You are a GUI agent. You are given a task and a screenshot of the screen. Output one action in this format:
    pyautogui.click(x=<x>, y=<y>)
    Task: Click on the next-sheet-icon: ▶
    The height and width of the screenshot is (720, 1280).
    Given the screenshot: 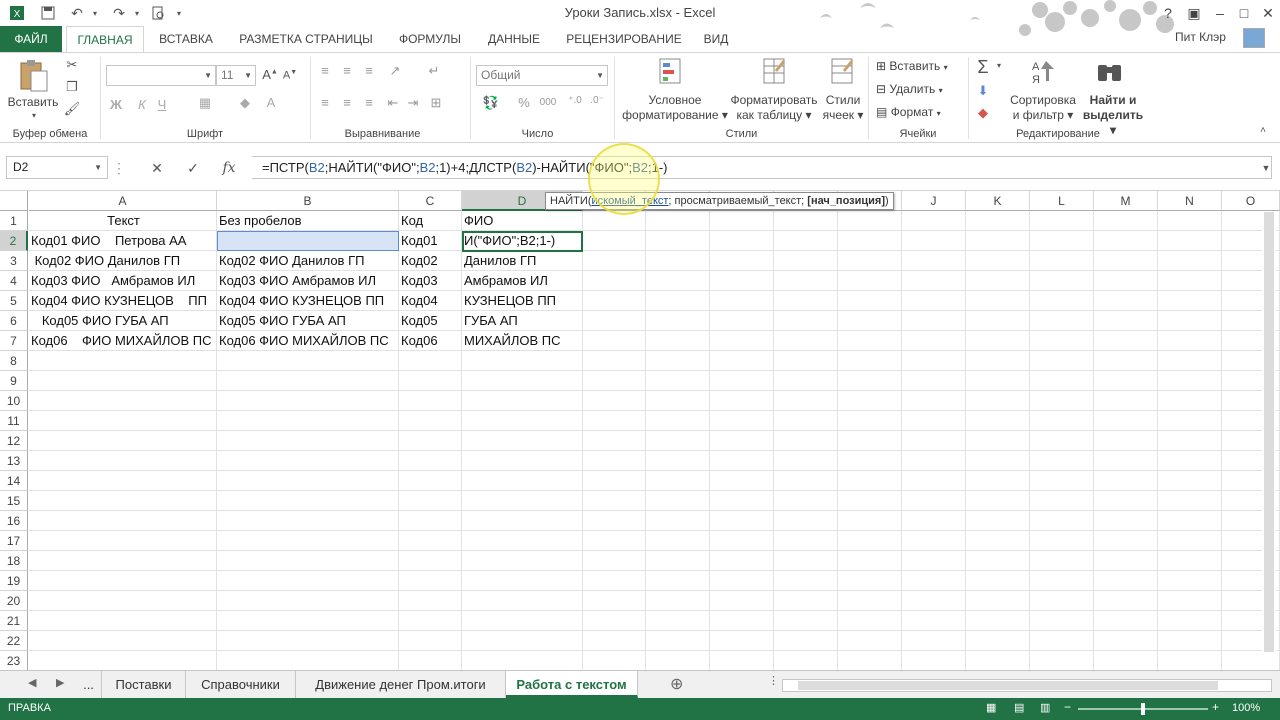 What is the action you would take?
    pyautogui.click(x=60, y=682)
    